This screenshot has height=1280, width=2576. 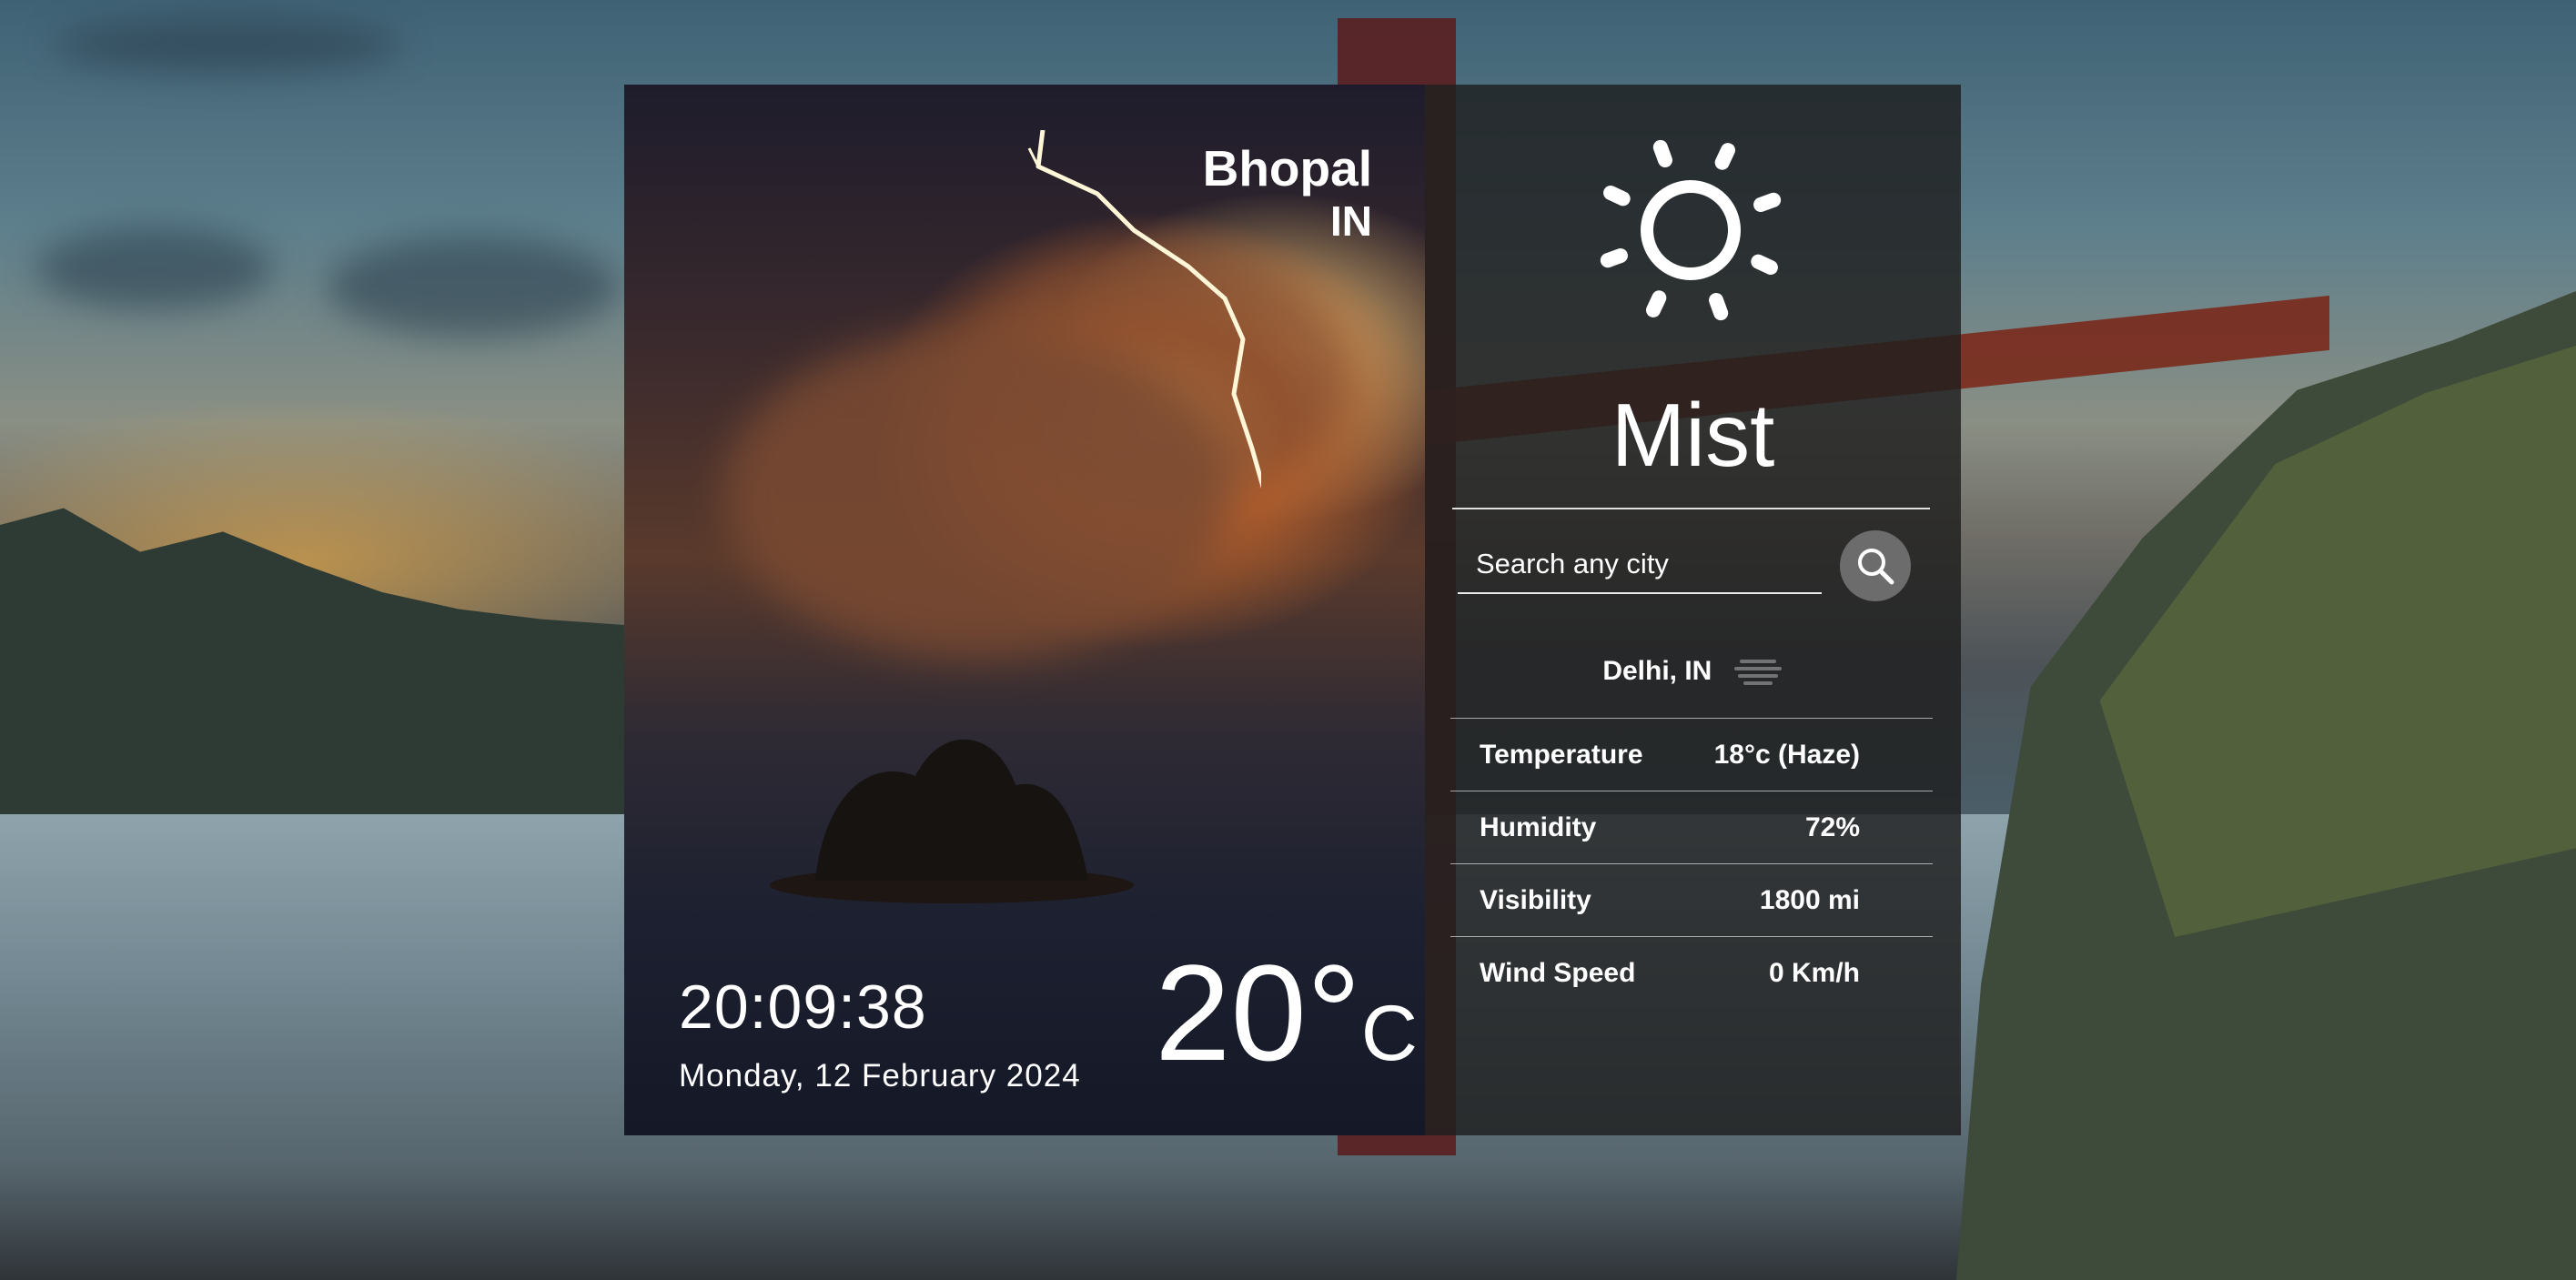 What do you see at coordinates (1657, 671) in the screenshot?
I see `searched-location-label: Delhi, IN` at bounding box center [1657, 671].